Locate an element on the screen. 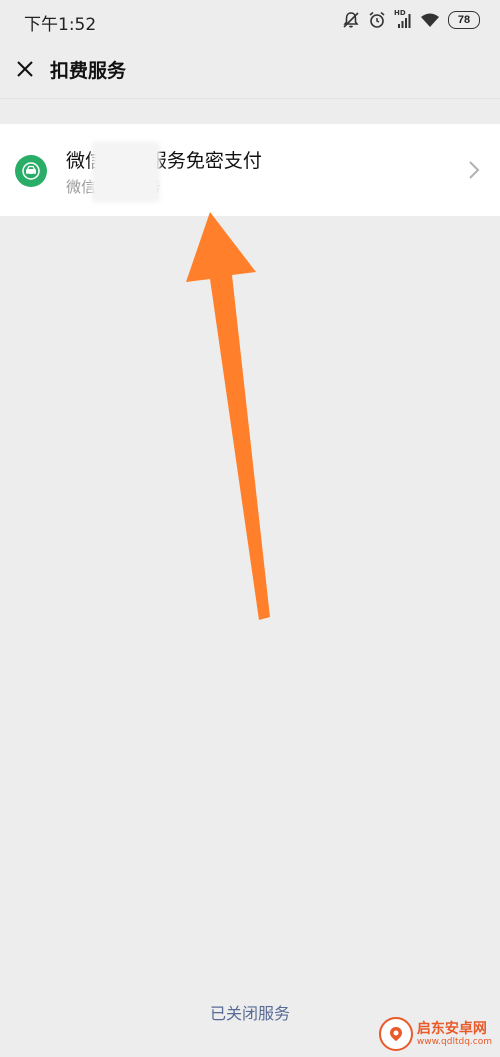  nav-divider is located at coordinates (250, 98).